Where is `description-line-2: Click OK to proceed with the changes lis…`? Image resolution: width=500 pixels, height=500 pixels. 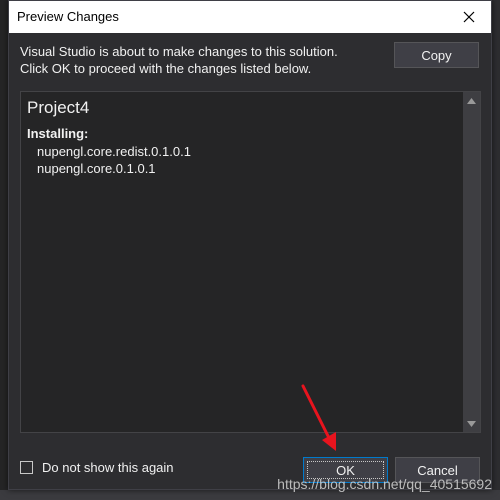
description-line-2: Click OK to proceed with the changes lis… is located at coordinates (166, 68).